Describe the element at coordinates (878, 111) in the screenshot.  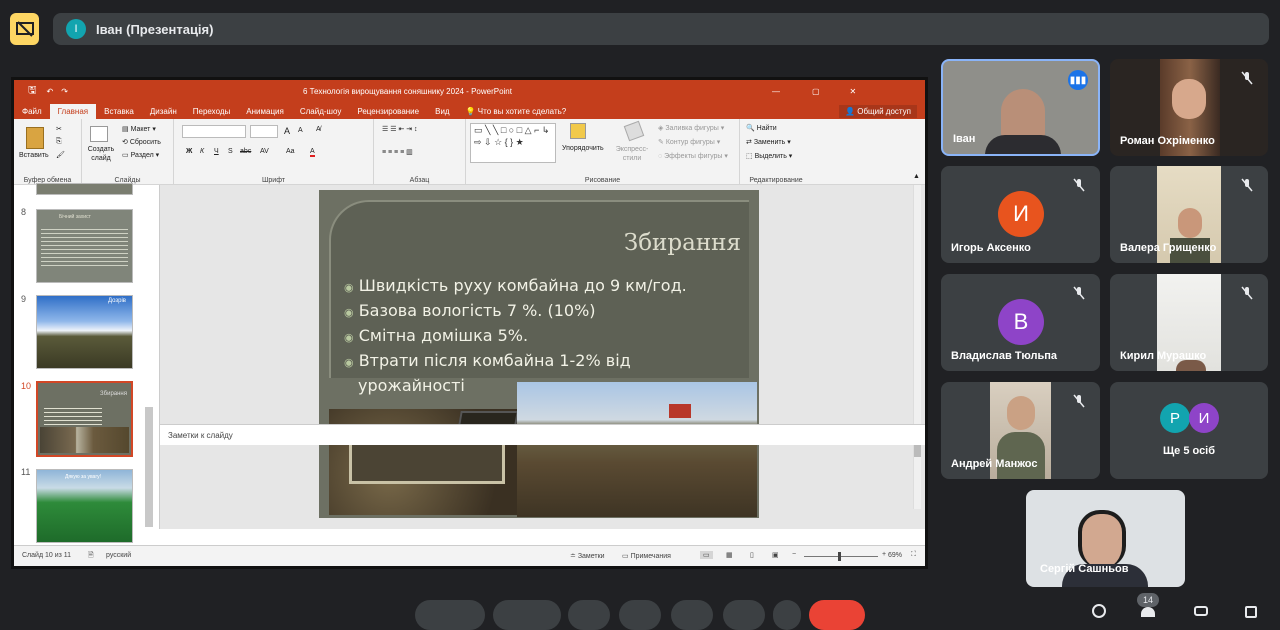
I see `share-button: 👤 Общий доступ` at that location.